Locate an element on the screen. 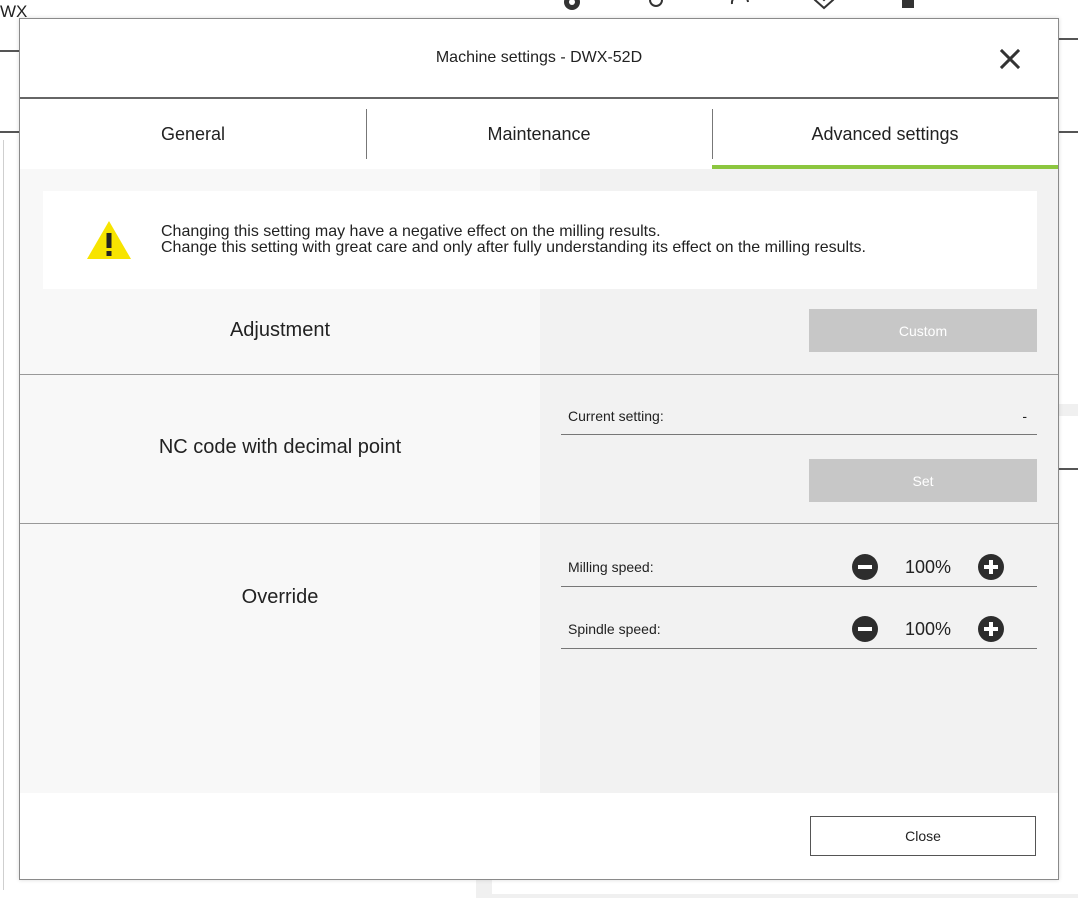  adjustment-label: Adjustment is located at coordinates (280, 330).